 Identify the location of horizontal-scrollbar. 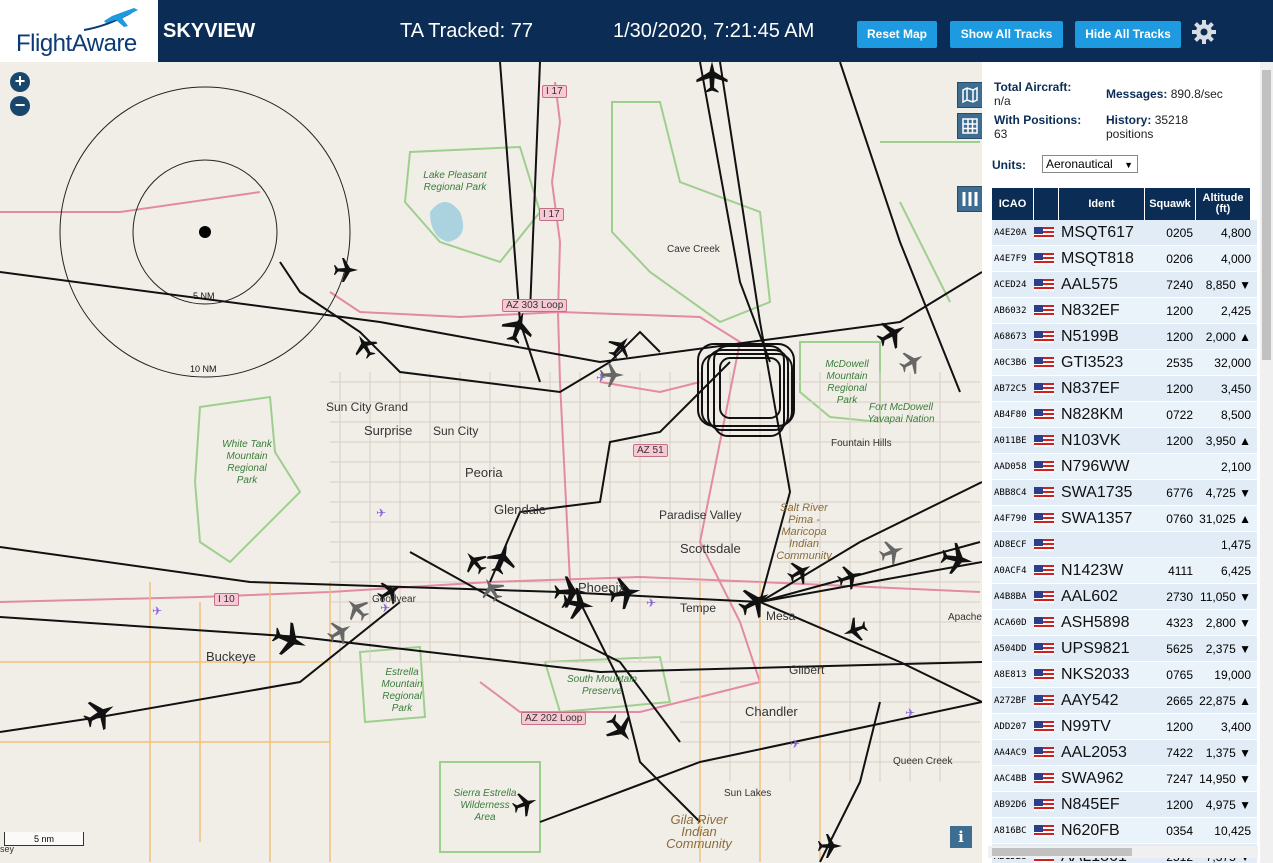
(1123, 852).